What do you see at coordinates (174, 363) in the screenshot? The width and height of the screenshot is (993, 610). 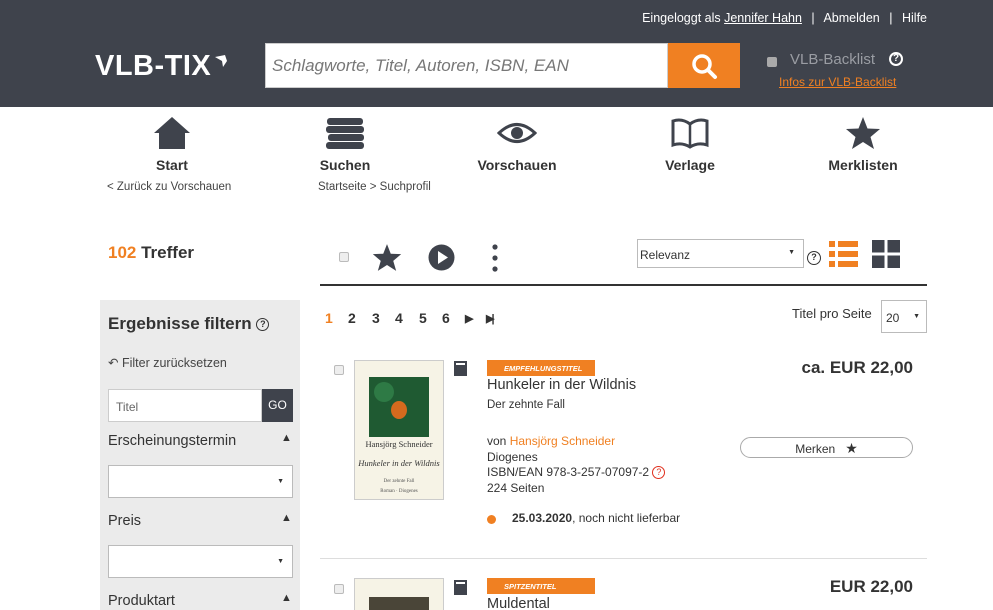 I see `filter-reset-label: Filter zurücksetzen` at bounding box center [174, 363].